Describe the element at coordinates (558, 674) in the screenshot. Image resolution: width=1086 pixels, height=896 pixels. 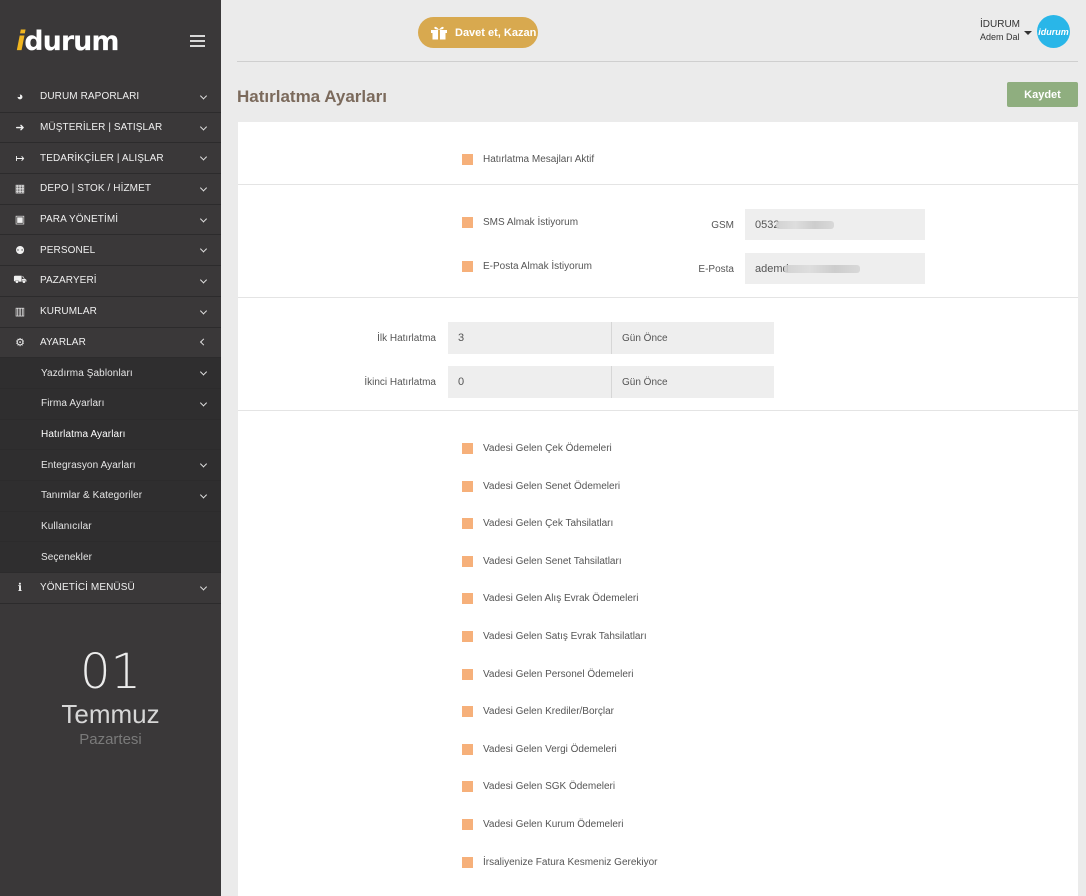
I see `reminder-label: Vadesi Gelen Personel Ödemeleri` at that location.